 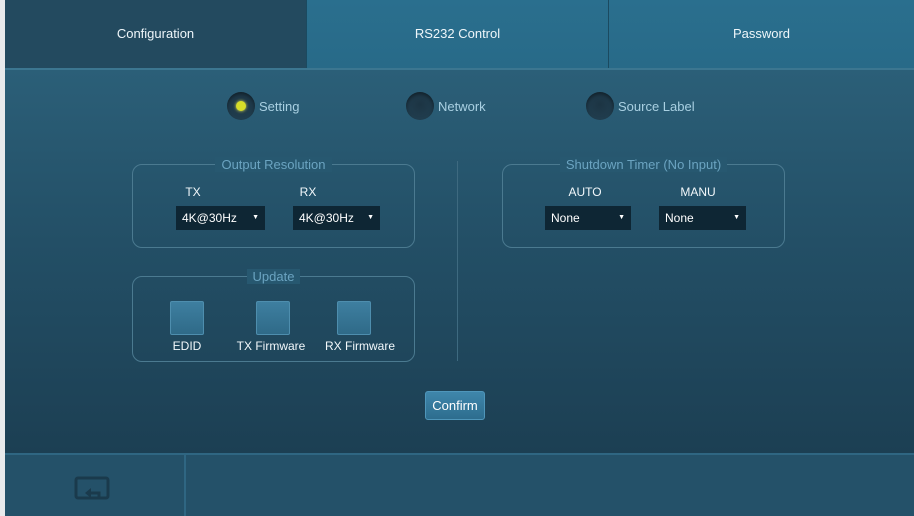 I want to click on rx-resolution-value: 4K@30Hz, so click(x=326, y=218).